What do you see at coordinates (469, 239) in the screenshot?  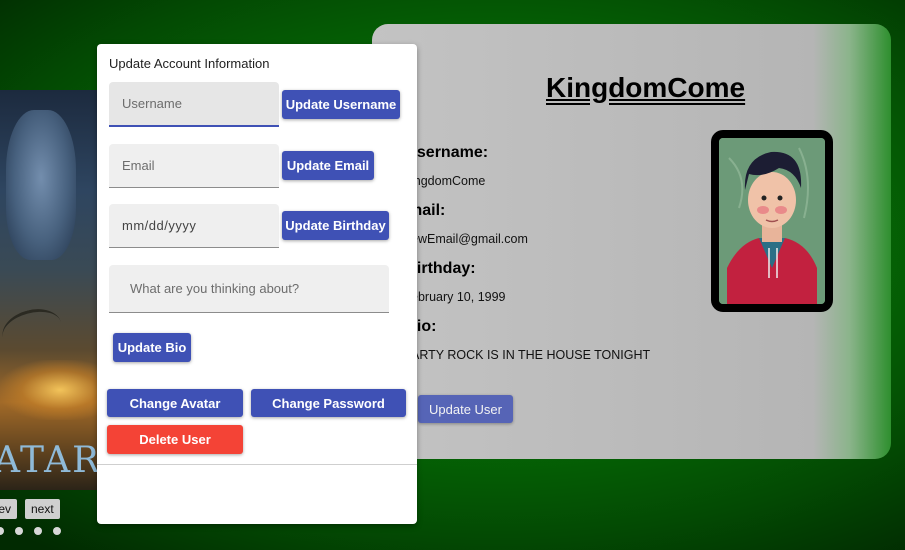 I see `email-value: ewEmail@gmail.com` at bounding box center [469, 239].